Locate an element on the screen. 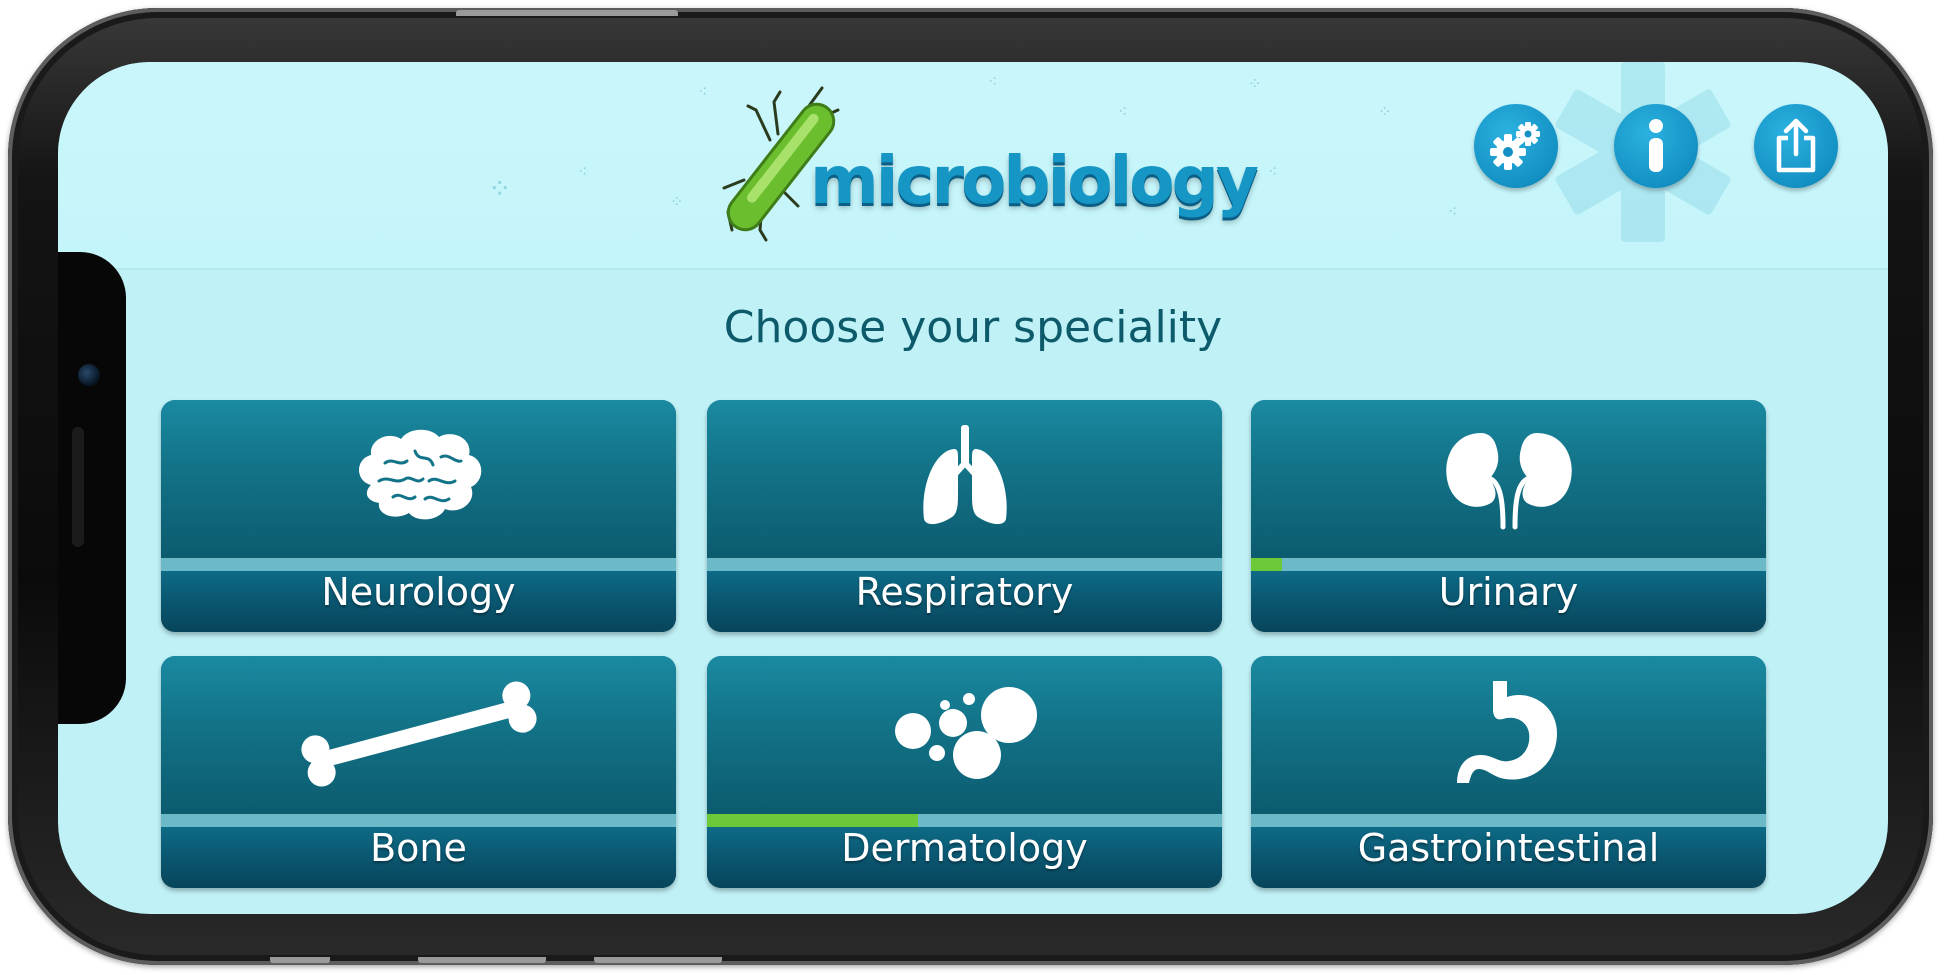 The width and height of the screenshot is (1945, 975). app-logo-text: microbiology is located at coordinates (1034, 180).